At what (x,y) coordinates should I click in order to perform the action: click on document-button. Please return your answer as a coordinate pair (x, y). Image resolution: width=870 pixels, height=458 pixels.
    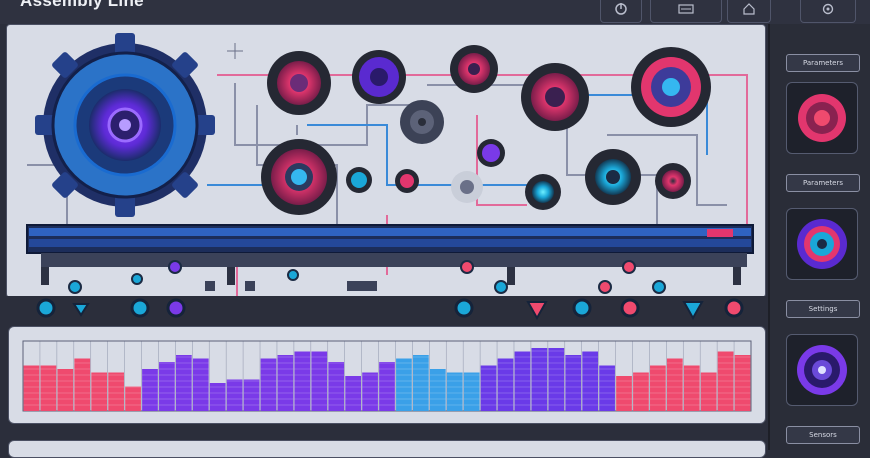
    Looking at the image, I should click on (686, 11).